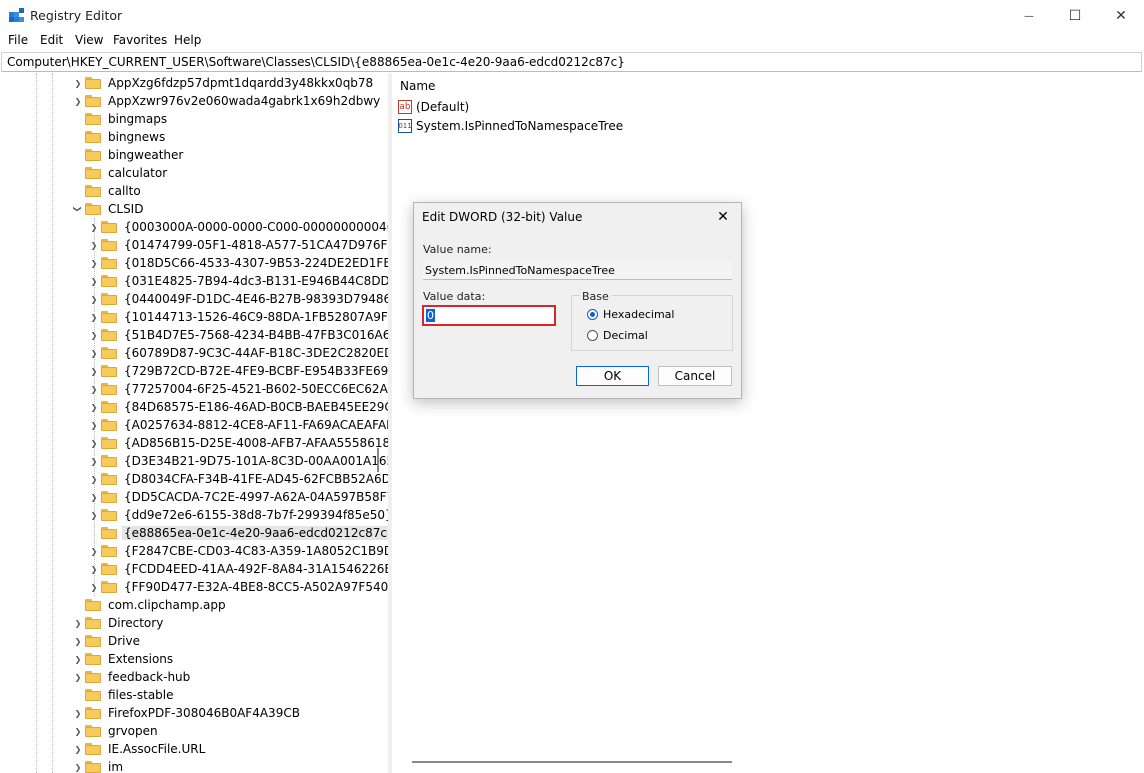  What do you see at coordinates (140, 40) in the screenshot?
I see `menu-favorites: Favorites` at bounding box center [140, 40].